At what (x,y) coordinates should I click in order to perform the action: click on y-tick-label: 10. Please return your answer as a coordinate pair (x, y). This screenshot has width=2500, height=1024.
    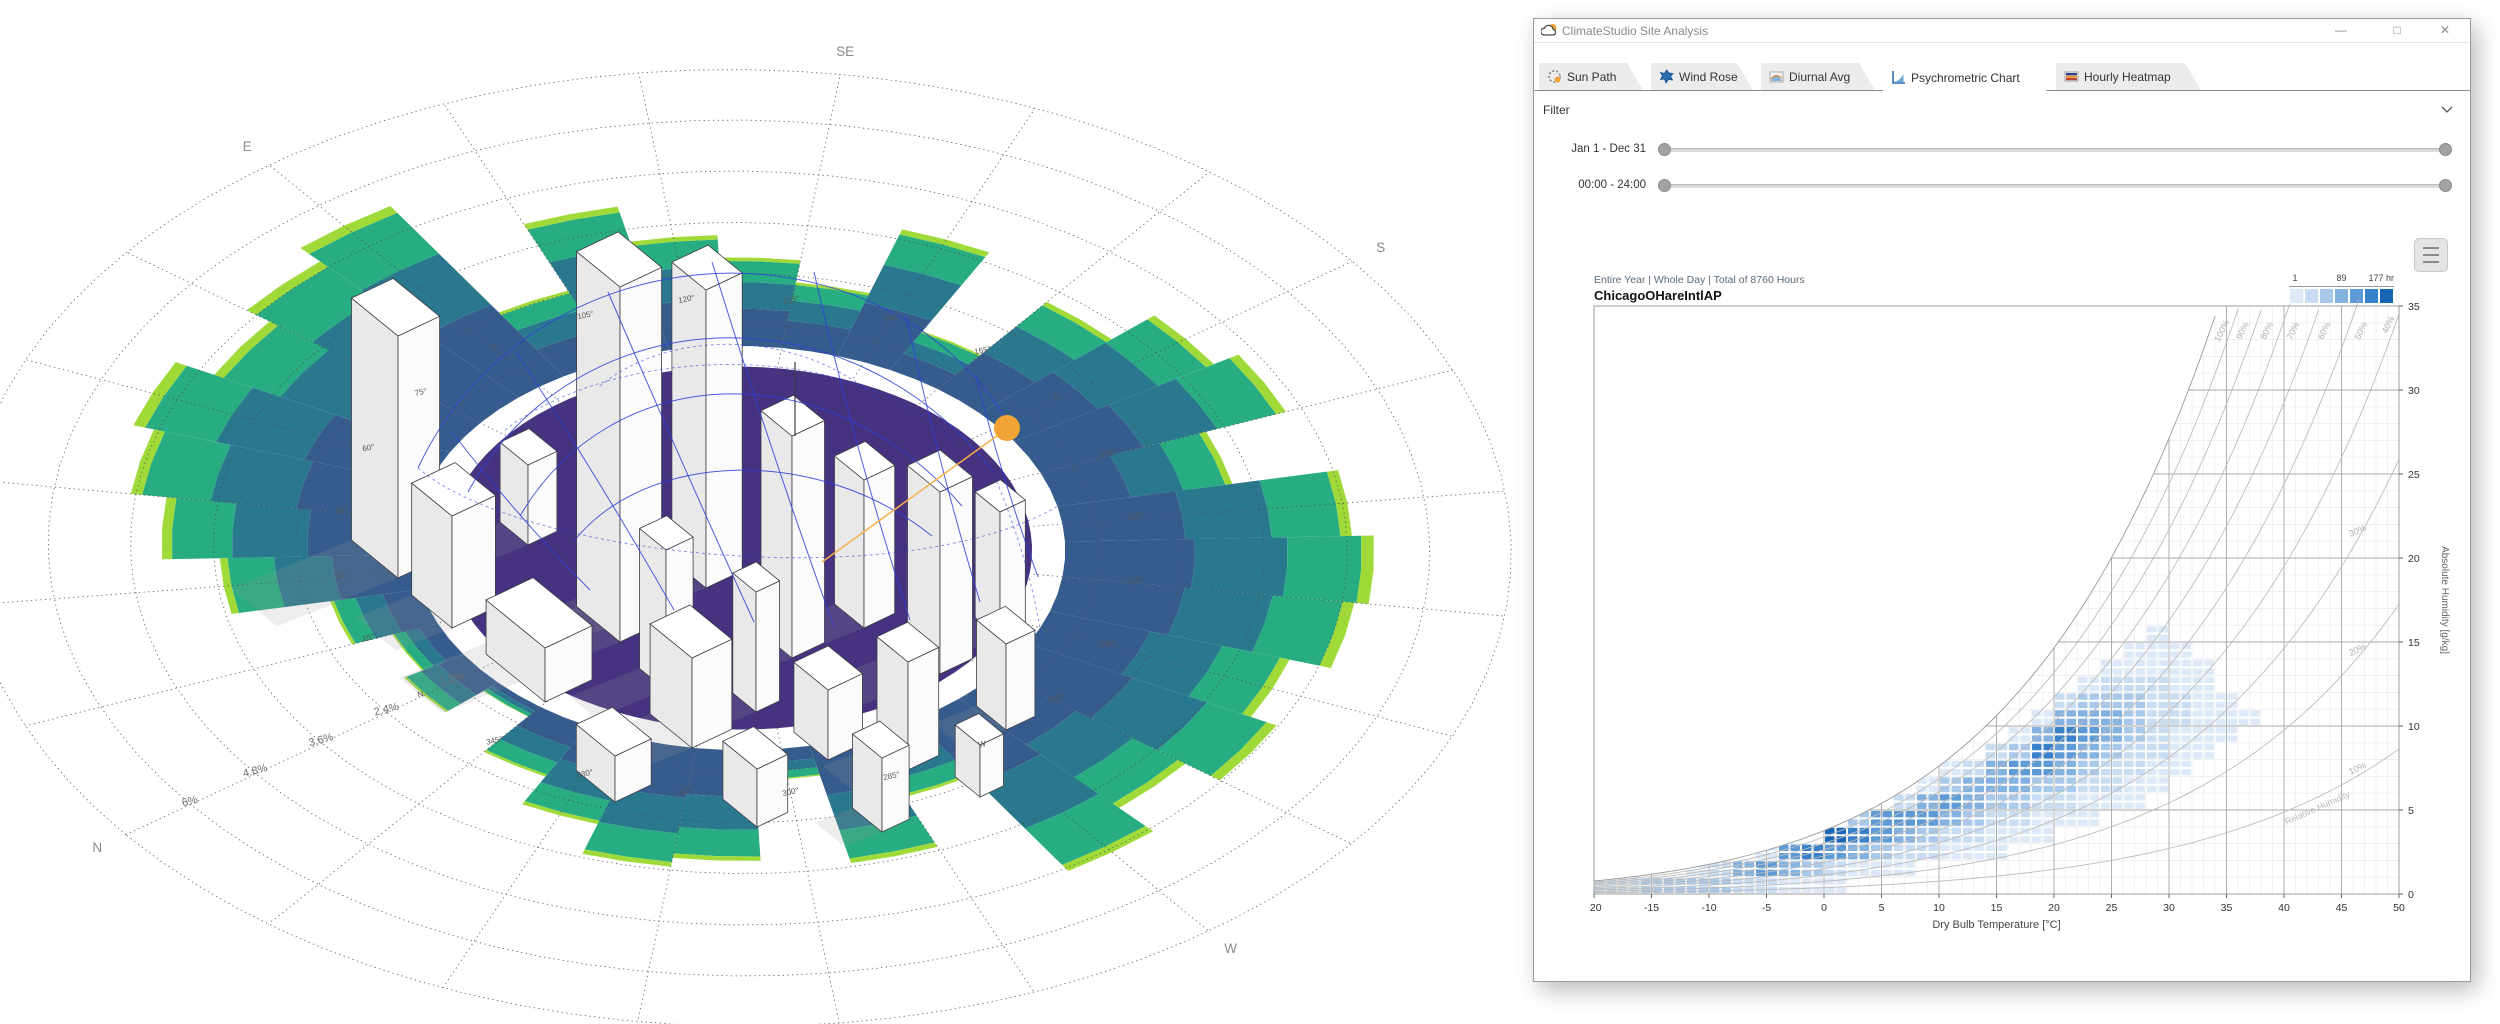
    Looking at the image, I should click on (2414, 727).